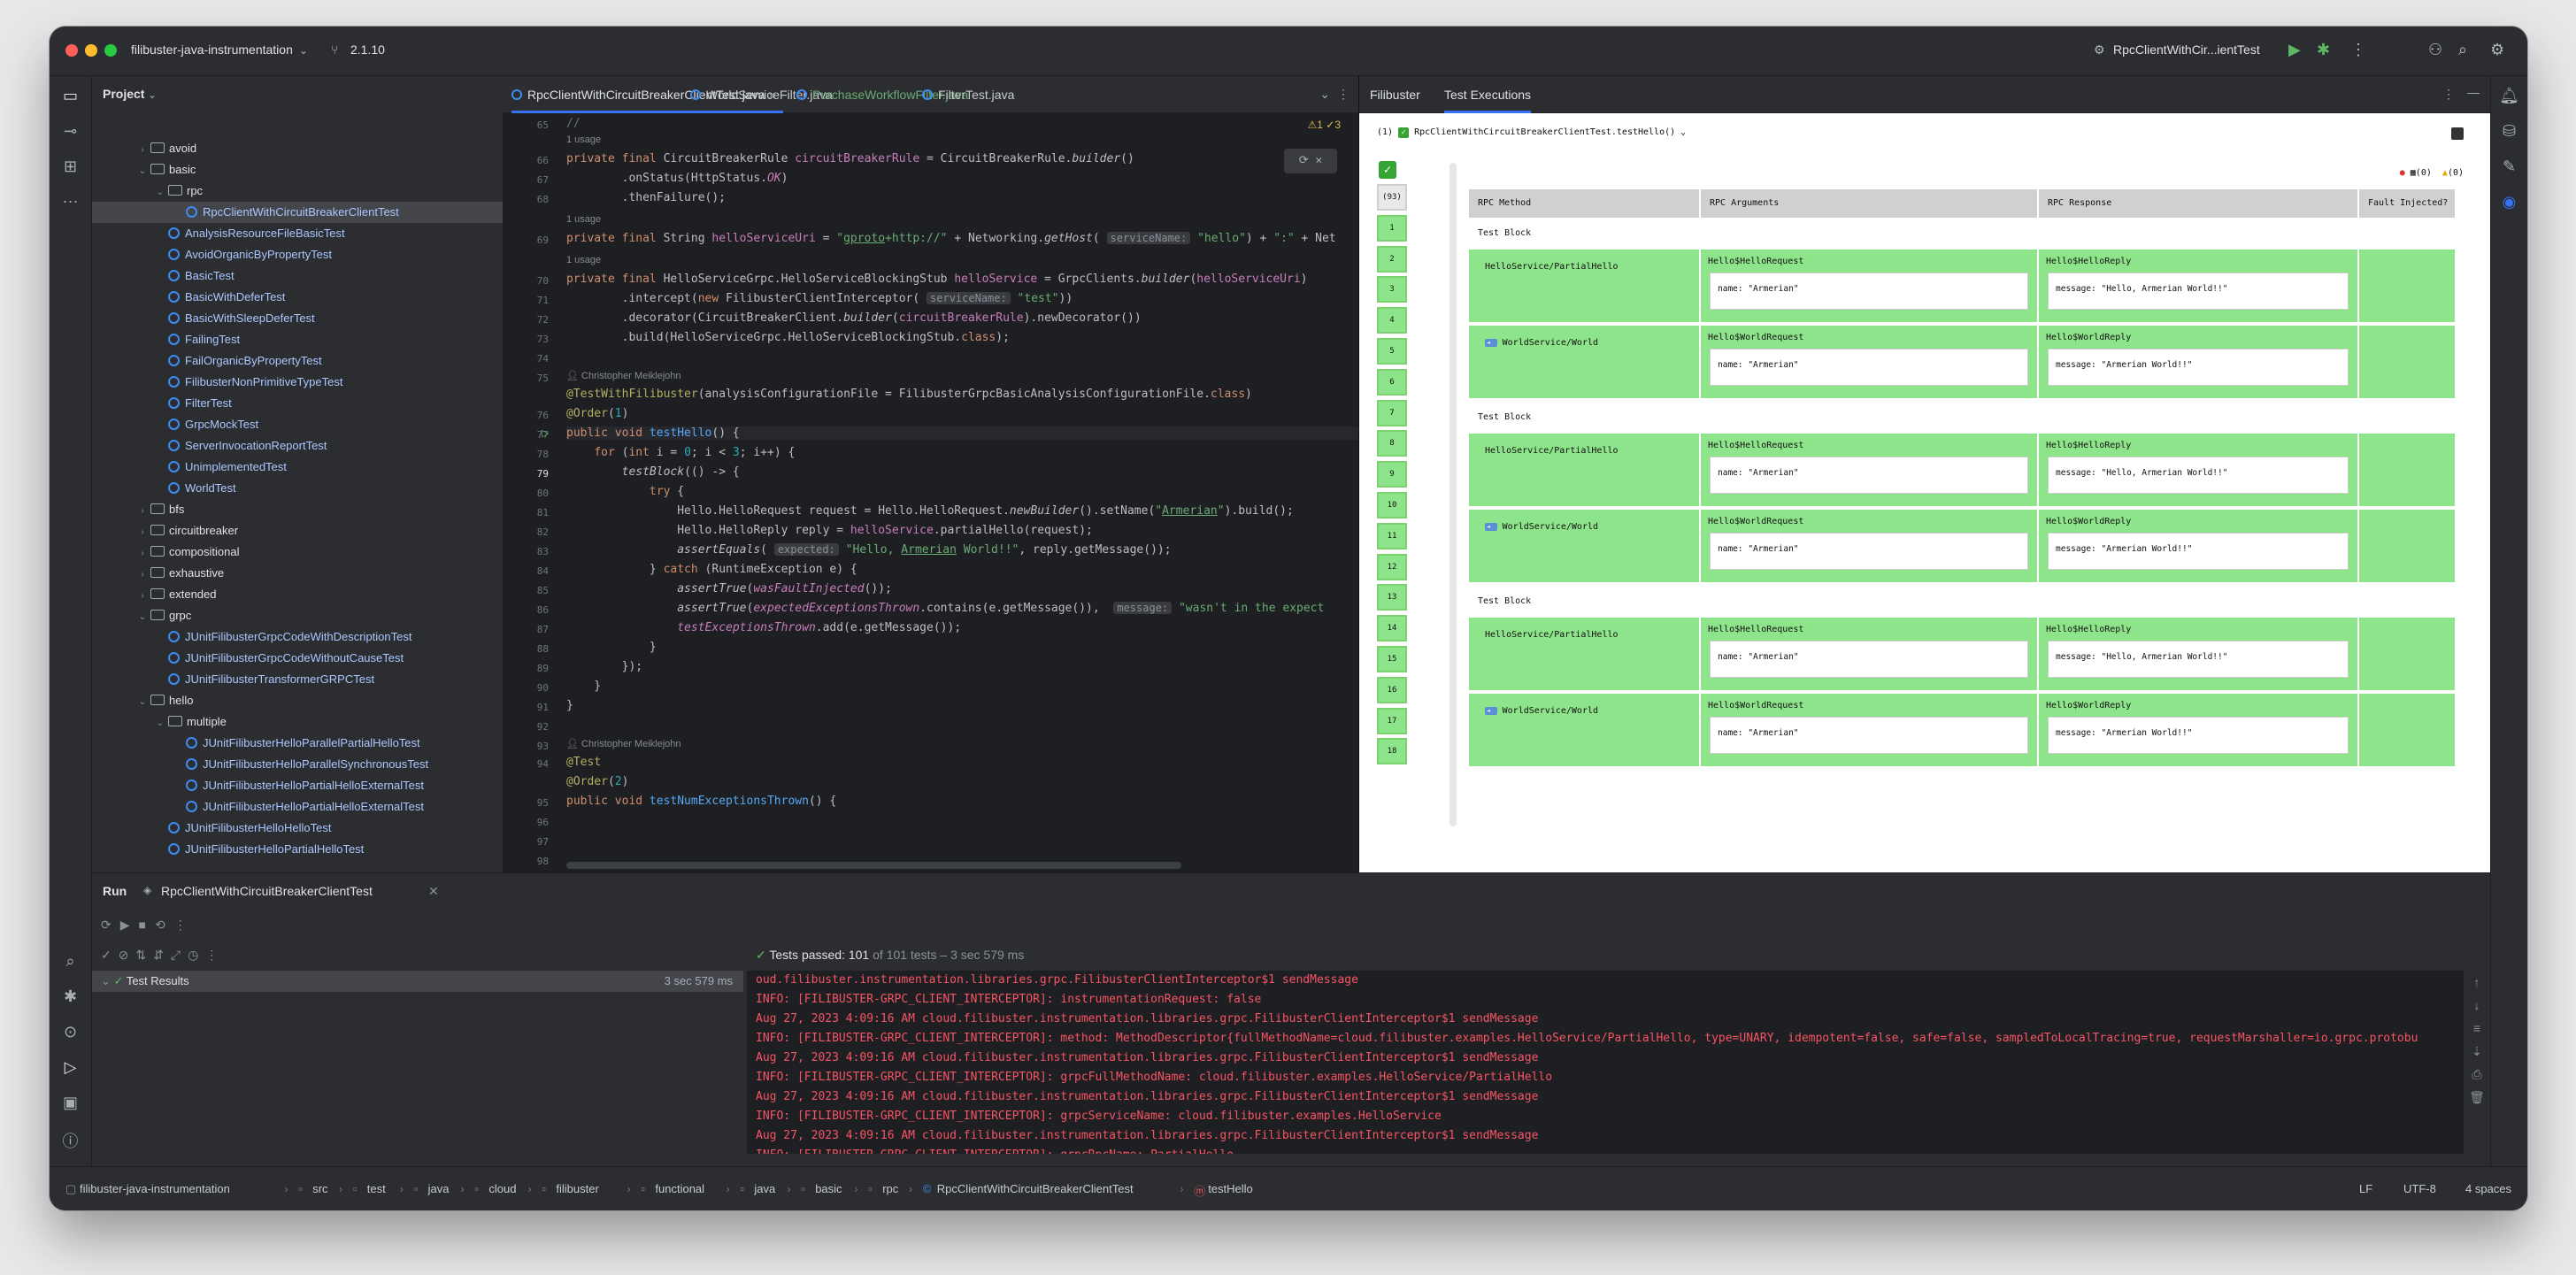 The height and width of the screenshot is (1275, 2576). I want to click on status-line-separator: LF, so click(2365, 1188).